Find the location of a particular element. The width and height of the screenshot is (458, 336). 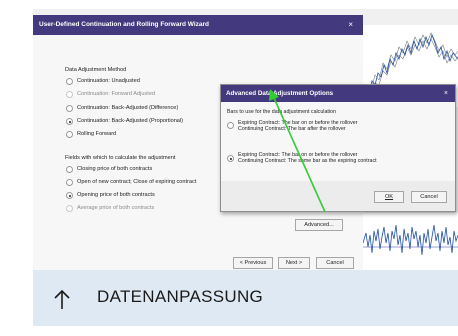

caption-title: DATENANPASSUNG is located at coordinates (180, 296).